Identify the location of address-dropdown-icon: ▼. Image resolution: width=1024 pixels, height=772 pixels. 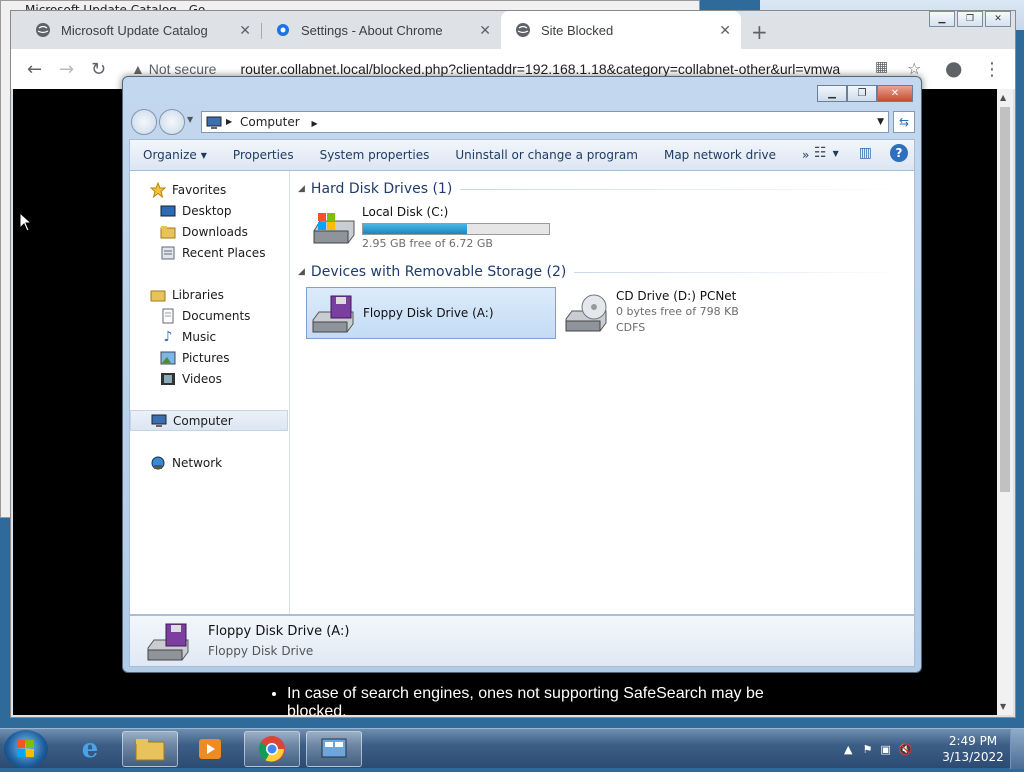
(880, 122).